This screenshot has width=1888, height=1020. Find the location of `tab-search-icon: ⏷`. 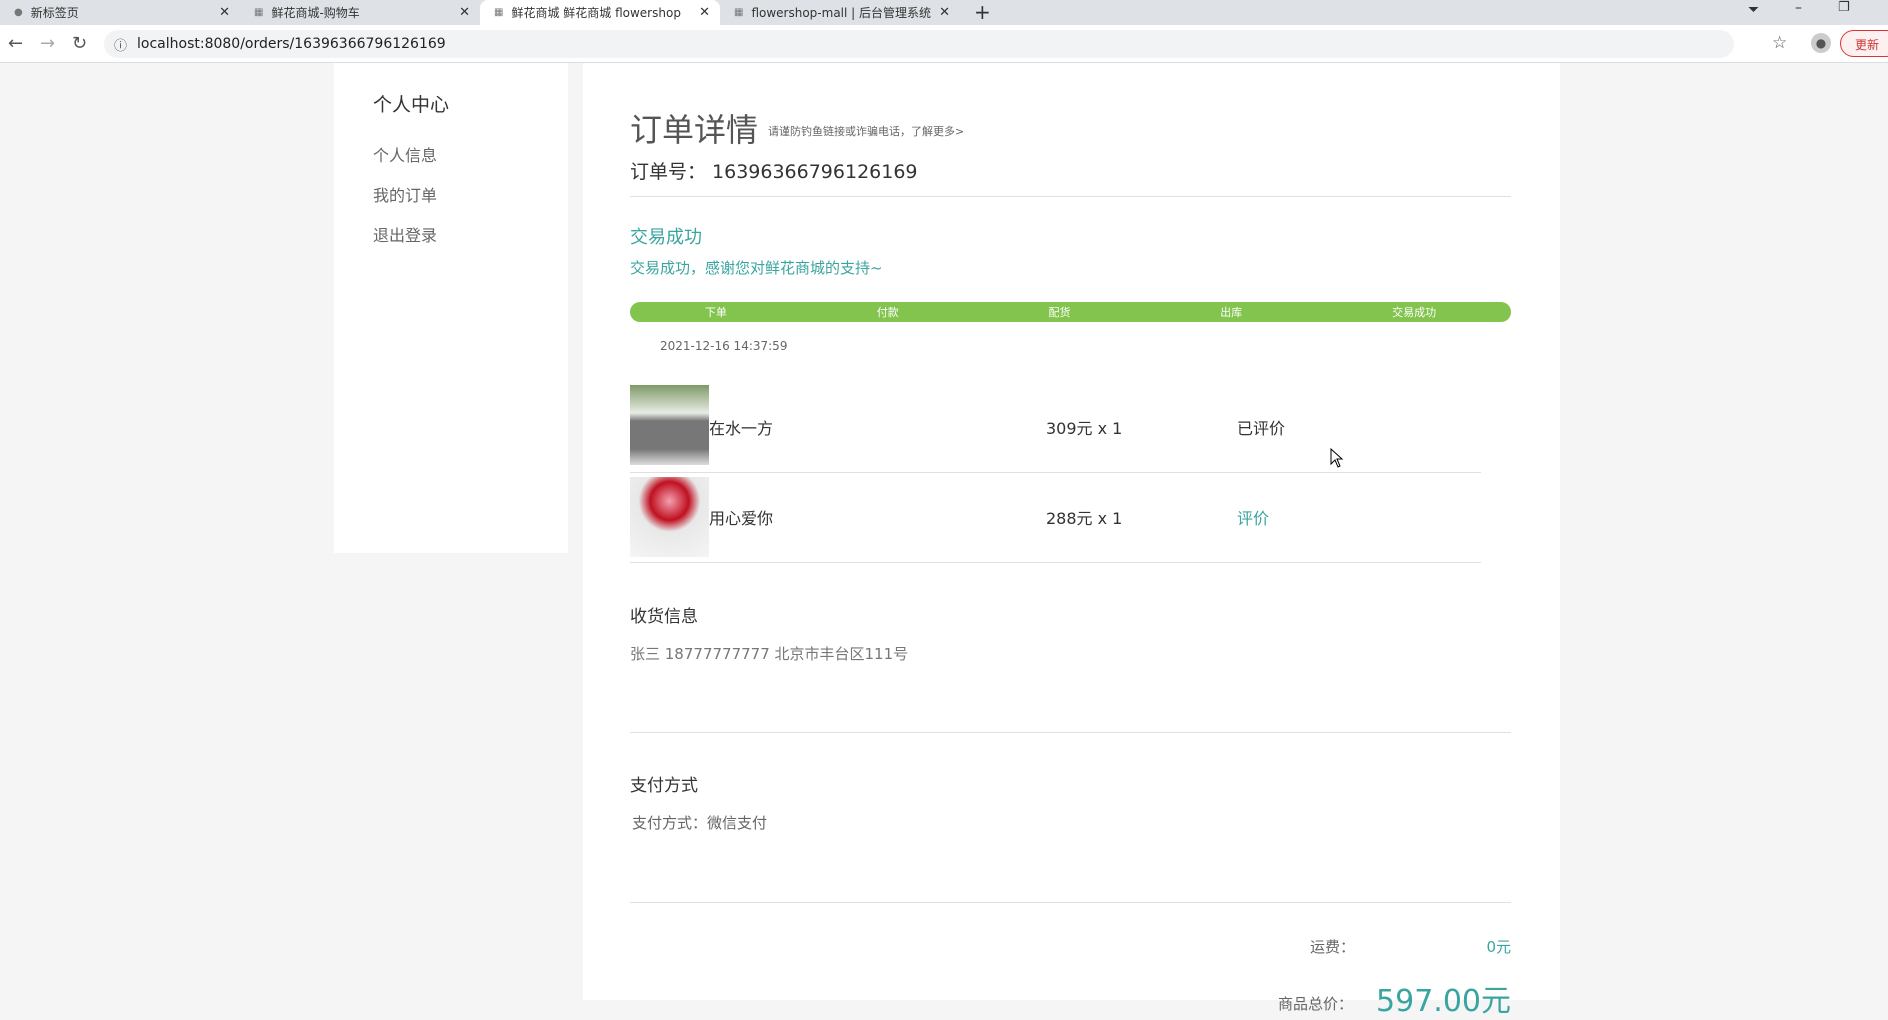

tab-search-icon: ⏷ is located at coordinates (1753, 10).